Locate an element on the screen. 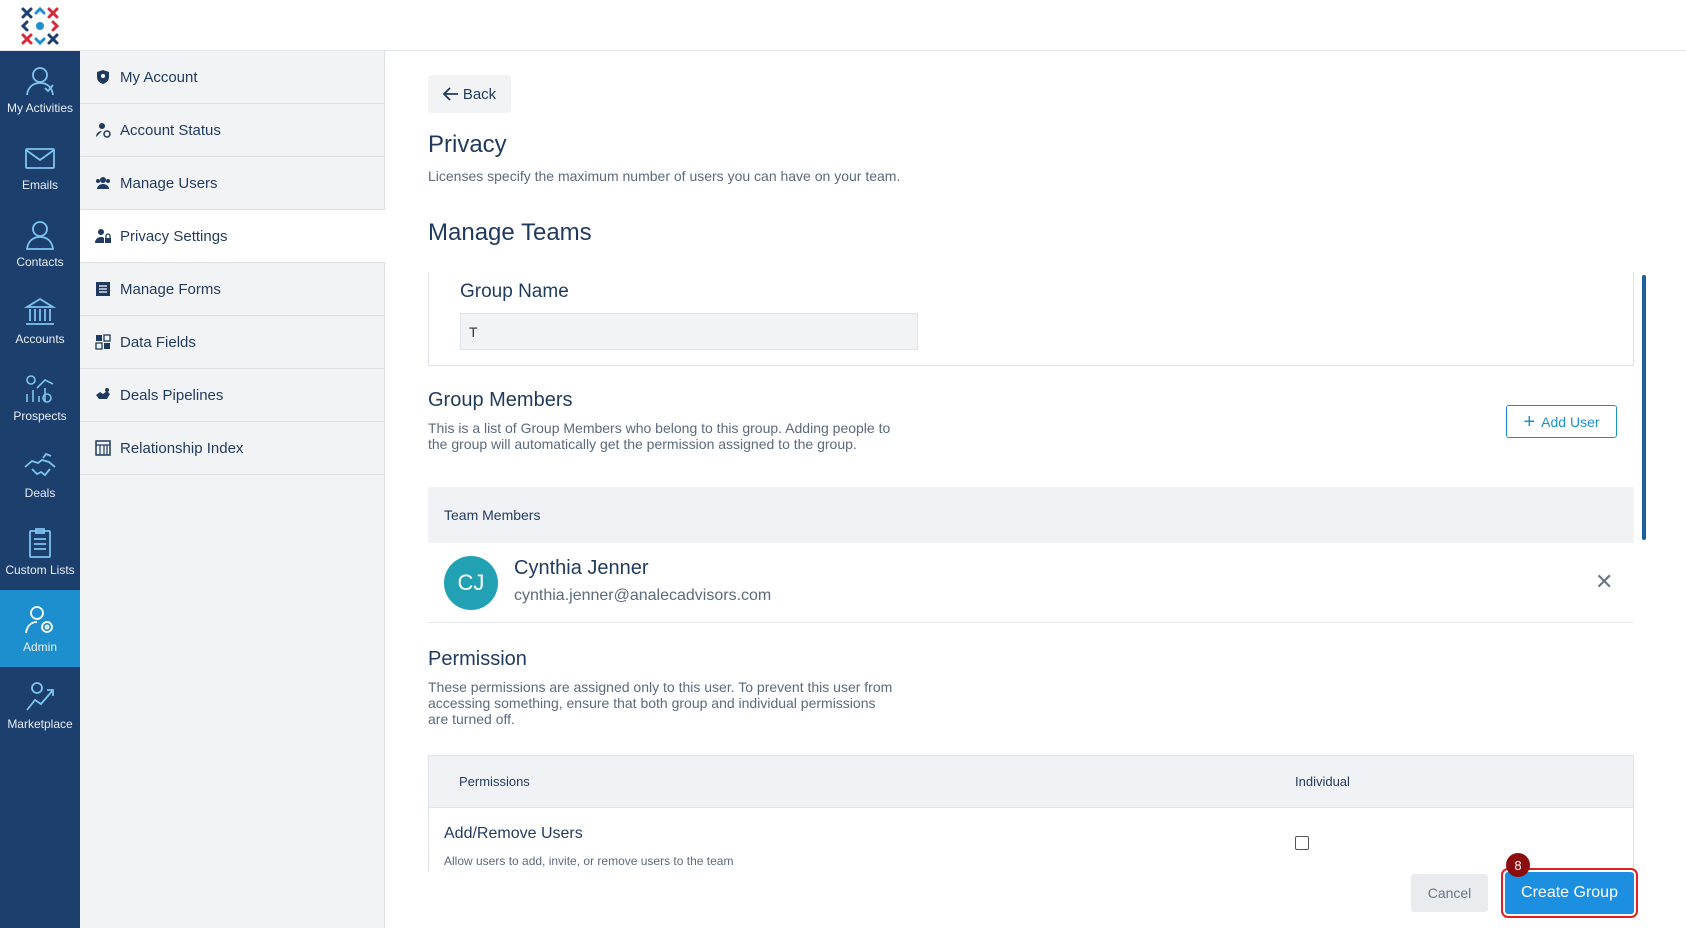  users-icon is located at coordinates (103, 183).